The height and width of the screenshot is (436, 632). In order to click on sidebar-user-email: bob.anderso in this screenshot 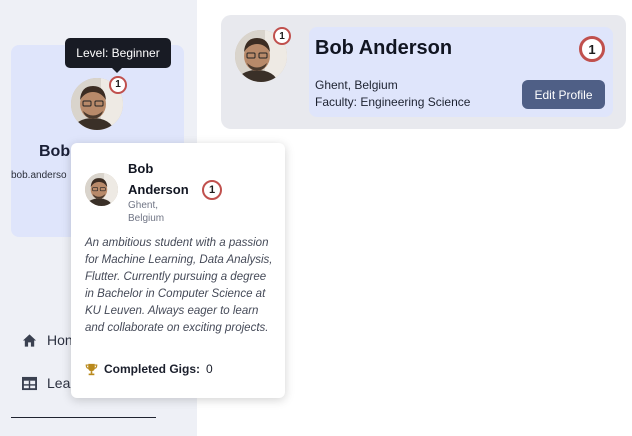, I will do `click(39, 175)`.